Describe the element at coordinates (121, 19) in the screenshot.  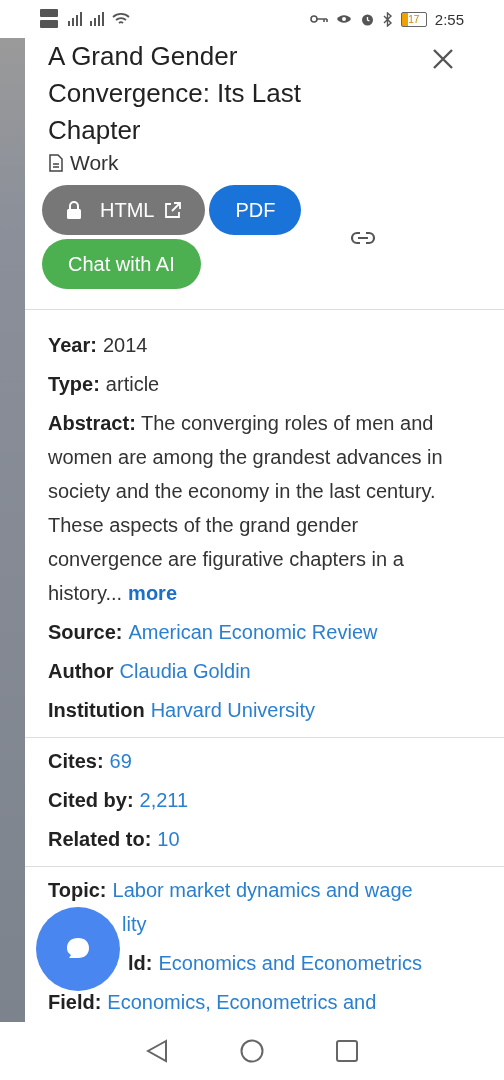
I see `wifi-icon` at that location.